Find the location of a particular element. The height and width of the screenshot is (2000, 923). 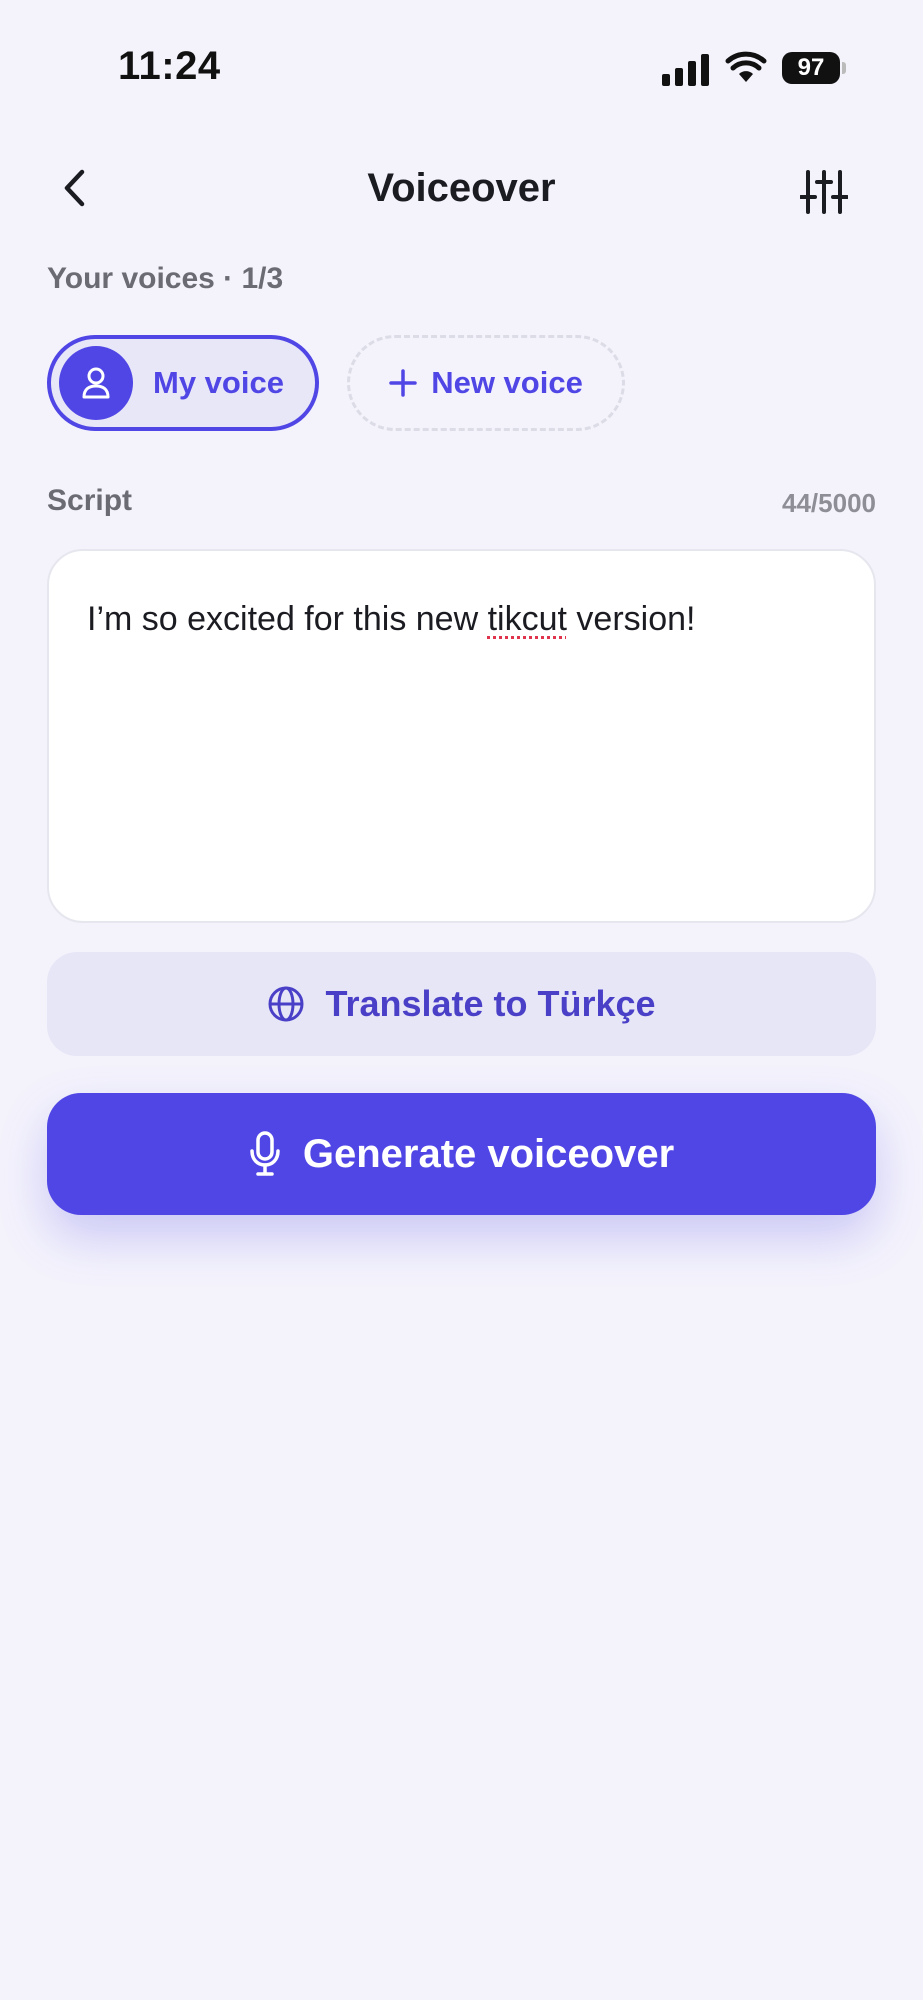

battery-icon: 97 is located at coordinates (811, 68).